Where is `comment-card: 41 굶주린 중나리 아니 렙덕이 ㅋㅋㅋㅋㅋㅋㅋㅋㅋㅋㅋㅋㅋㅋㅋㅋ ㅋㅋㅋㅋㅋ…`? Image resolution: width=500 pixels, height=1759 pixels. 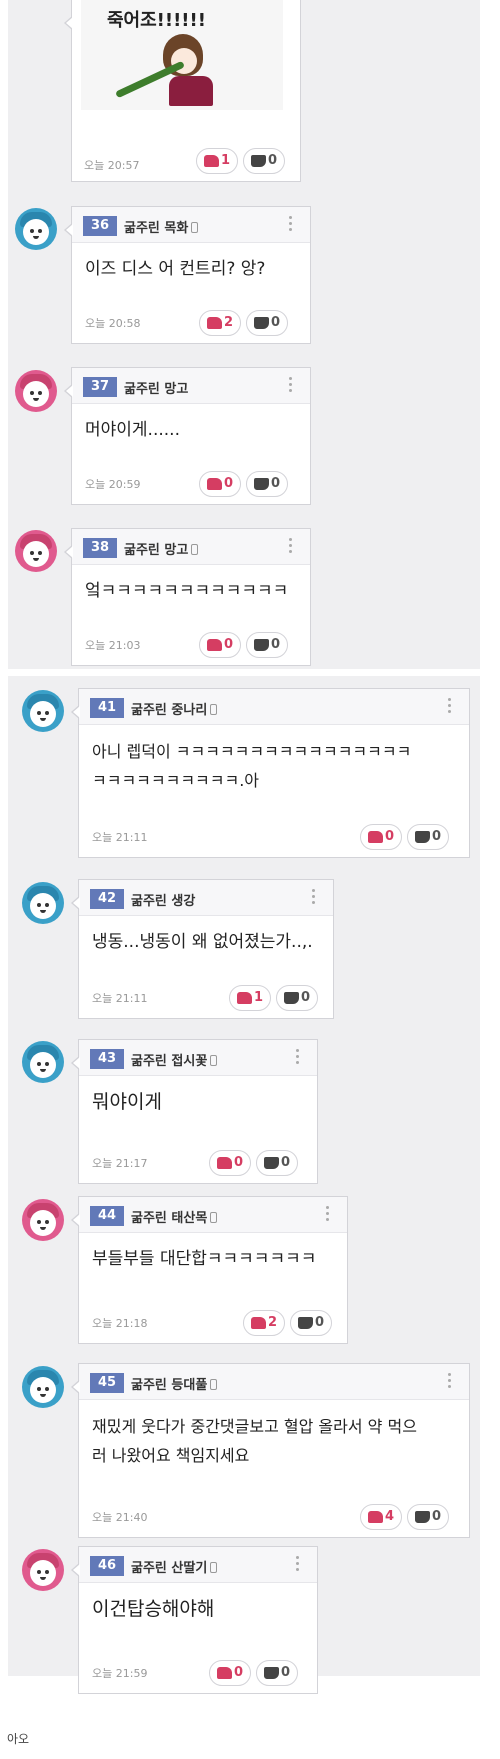
comment-card: 41 굶주린 중나리 아니 렙덕이 ㅋㅋㅋㅋㅋㅋㅋㅋㅋㅋㅋㅋㅋㅋㅋㅋ ㅋㅋㅋㅋㅋ… is located at coordinates (270, 773).